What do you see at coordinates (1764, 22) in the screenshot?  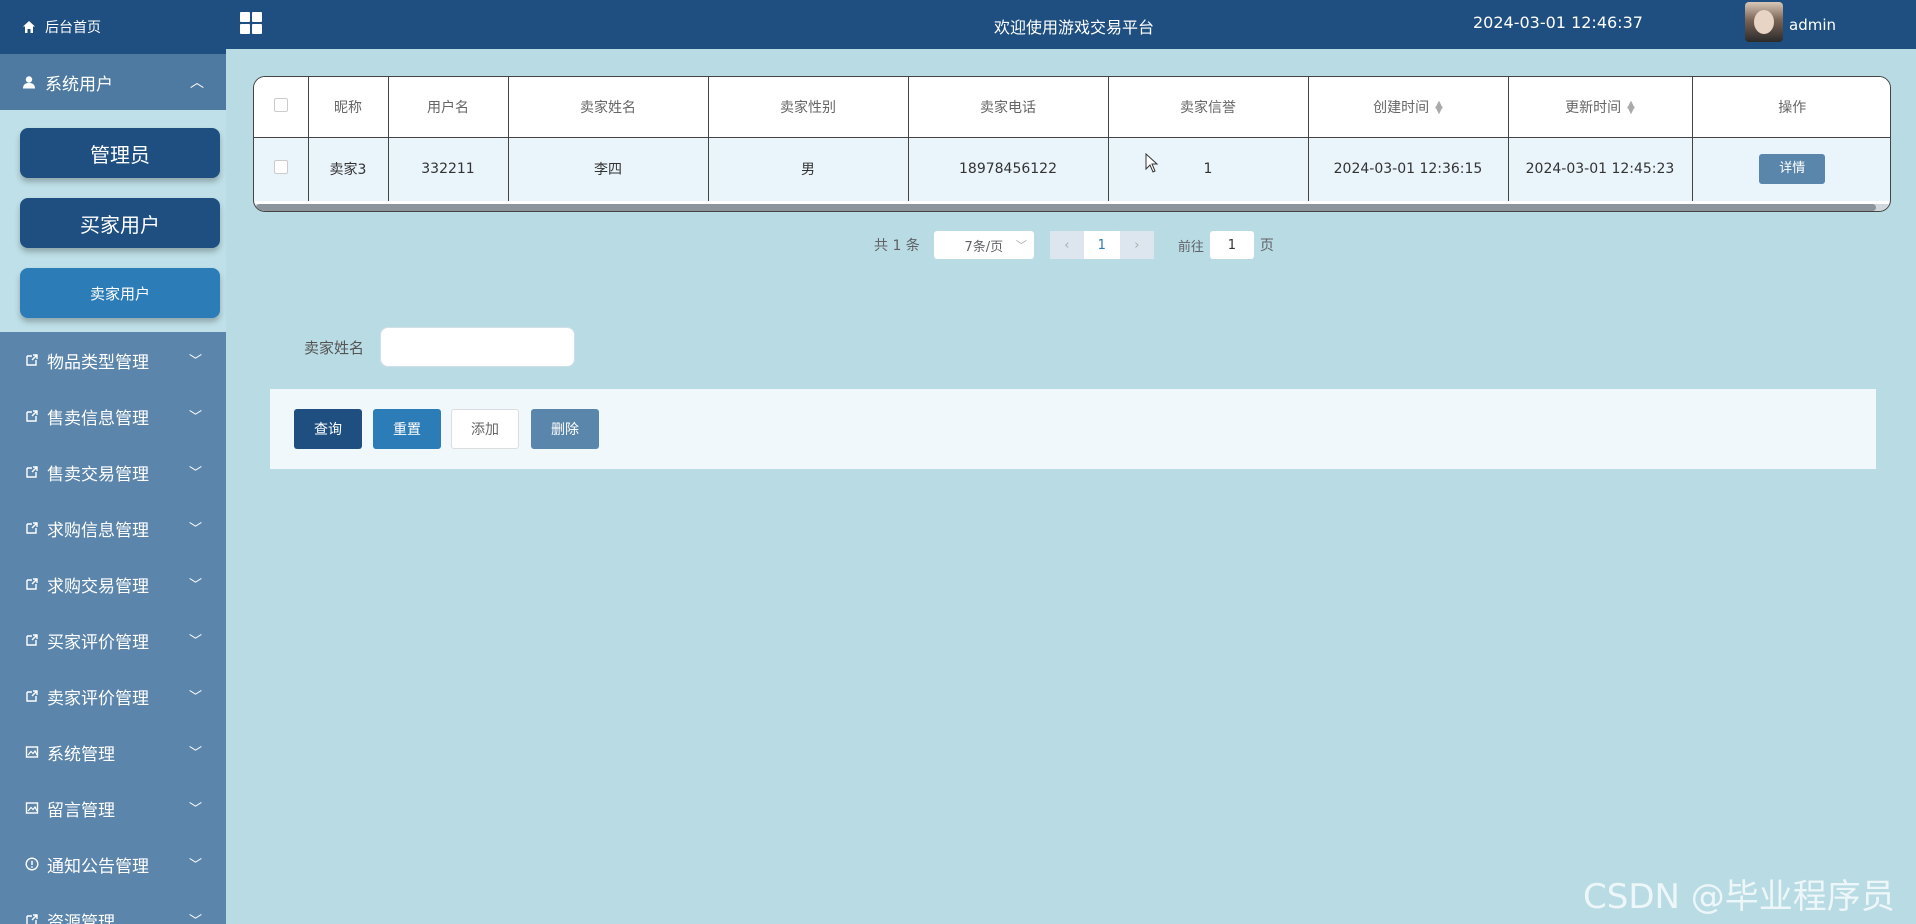 I see `avatar` at bounding box center [1764, 22].